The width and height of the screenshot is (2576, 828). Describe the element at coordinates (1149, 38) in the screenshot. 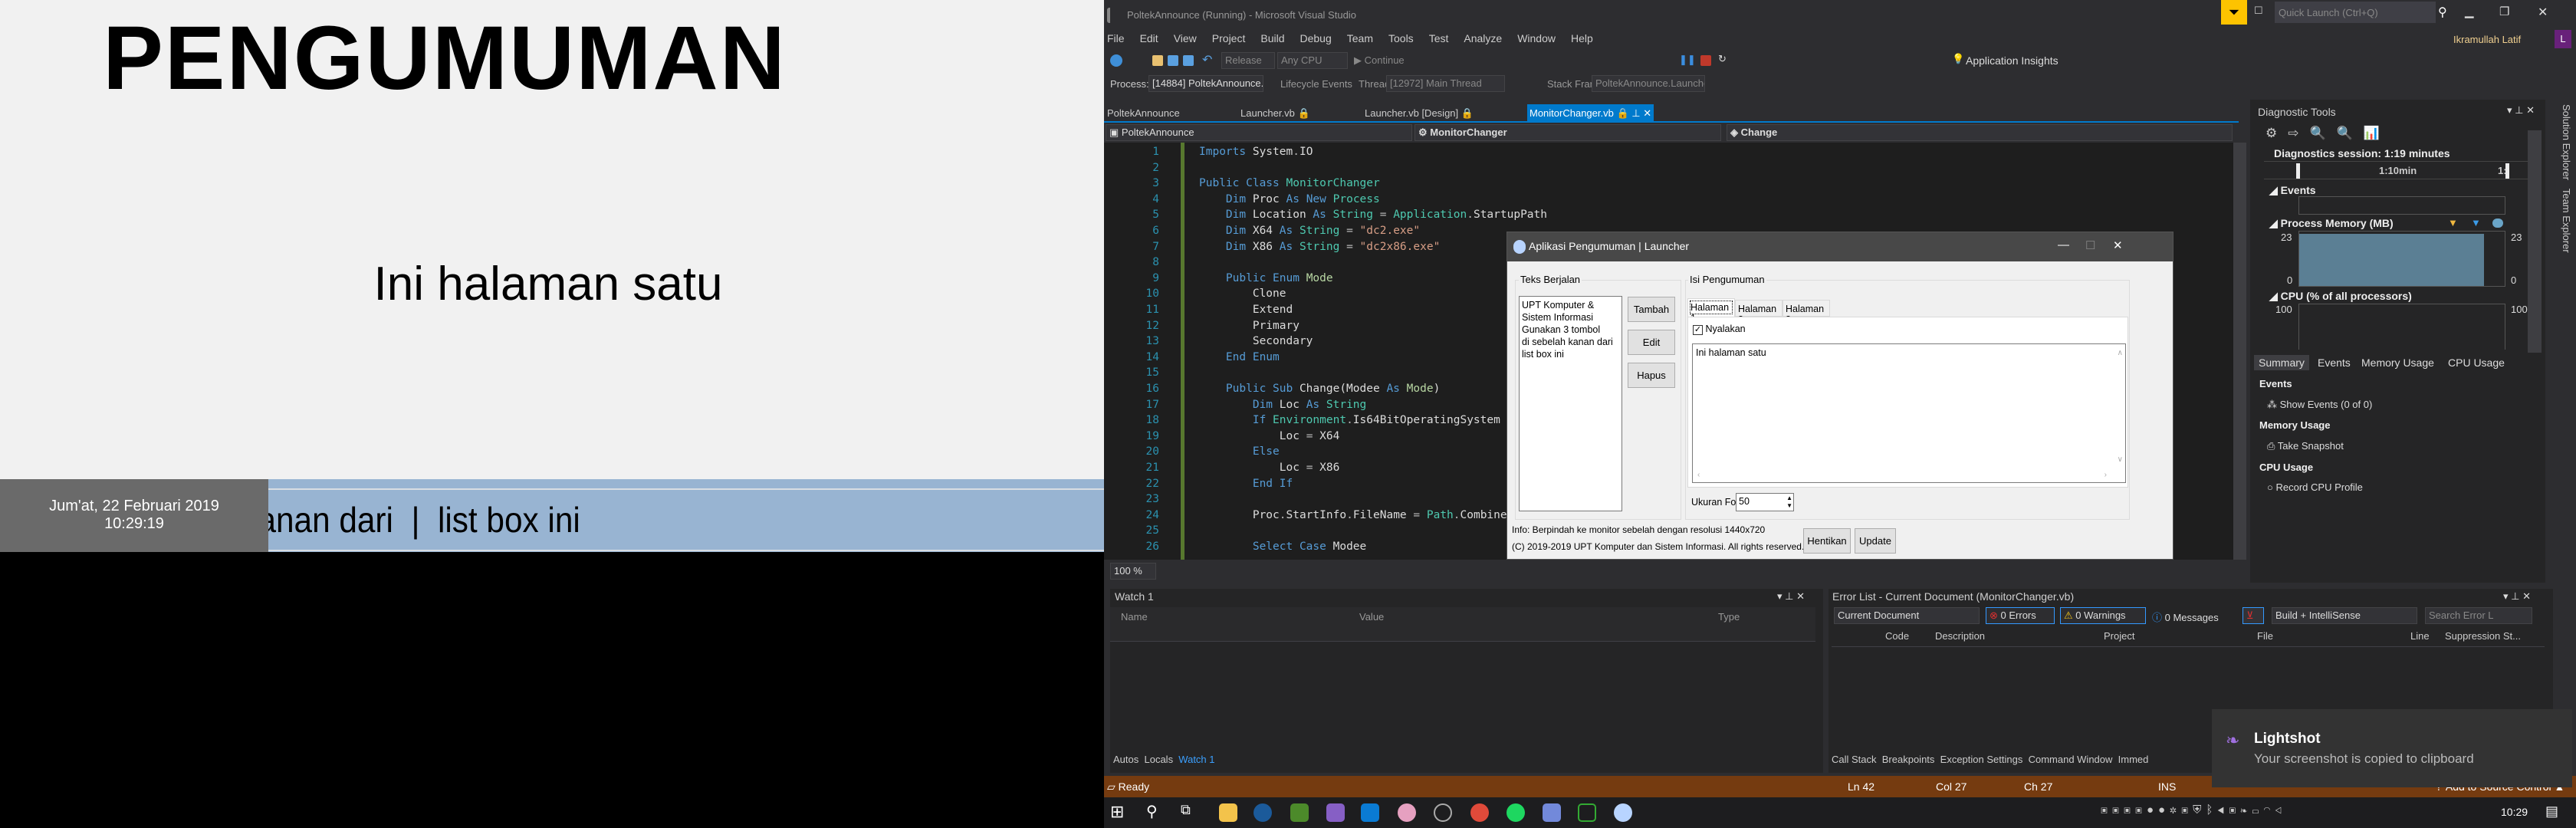

I see `menu-edit: Edit` at that location.